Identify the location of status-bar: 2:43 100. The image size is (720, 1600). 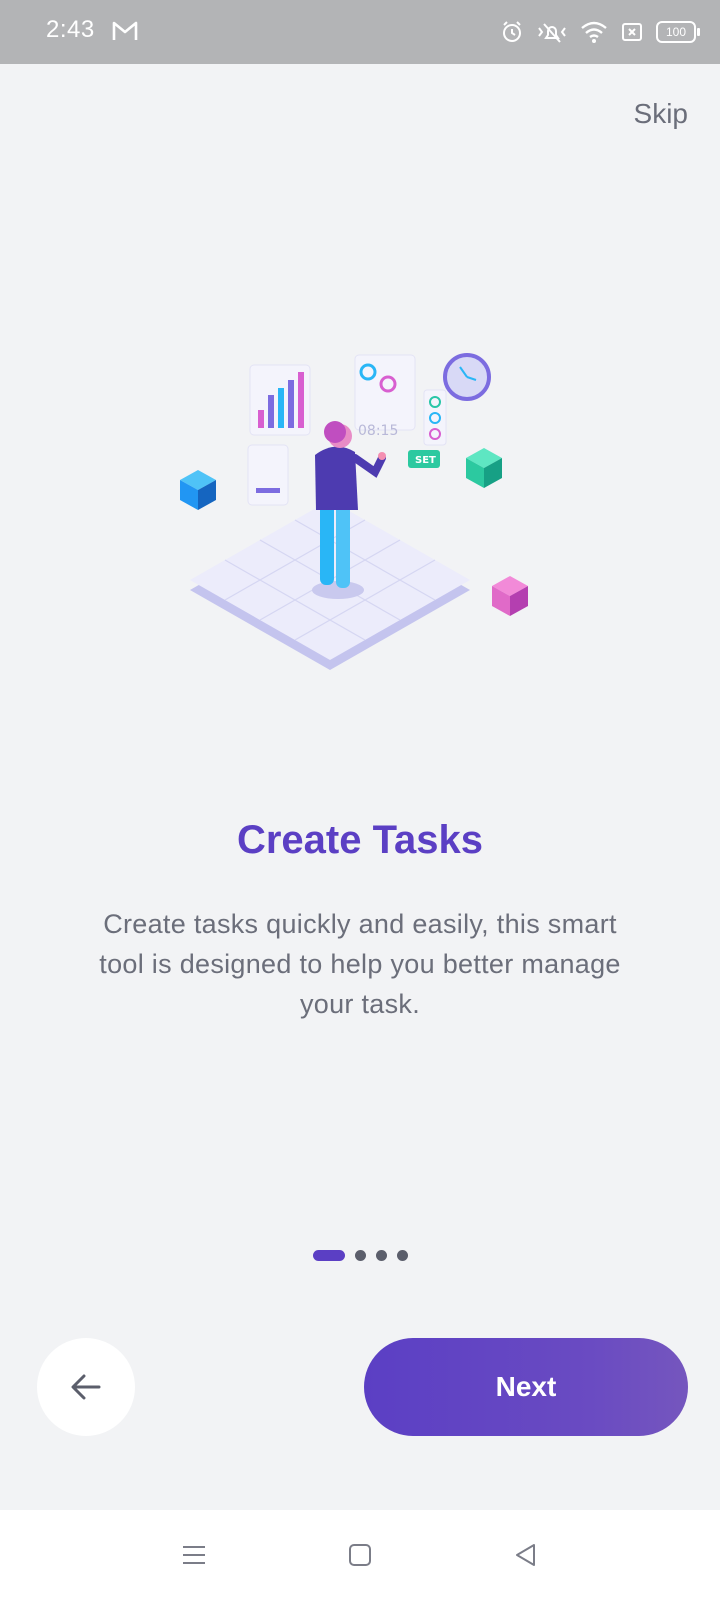
(360, 32).